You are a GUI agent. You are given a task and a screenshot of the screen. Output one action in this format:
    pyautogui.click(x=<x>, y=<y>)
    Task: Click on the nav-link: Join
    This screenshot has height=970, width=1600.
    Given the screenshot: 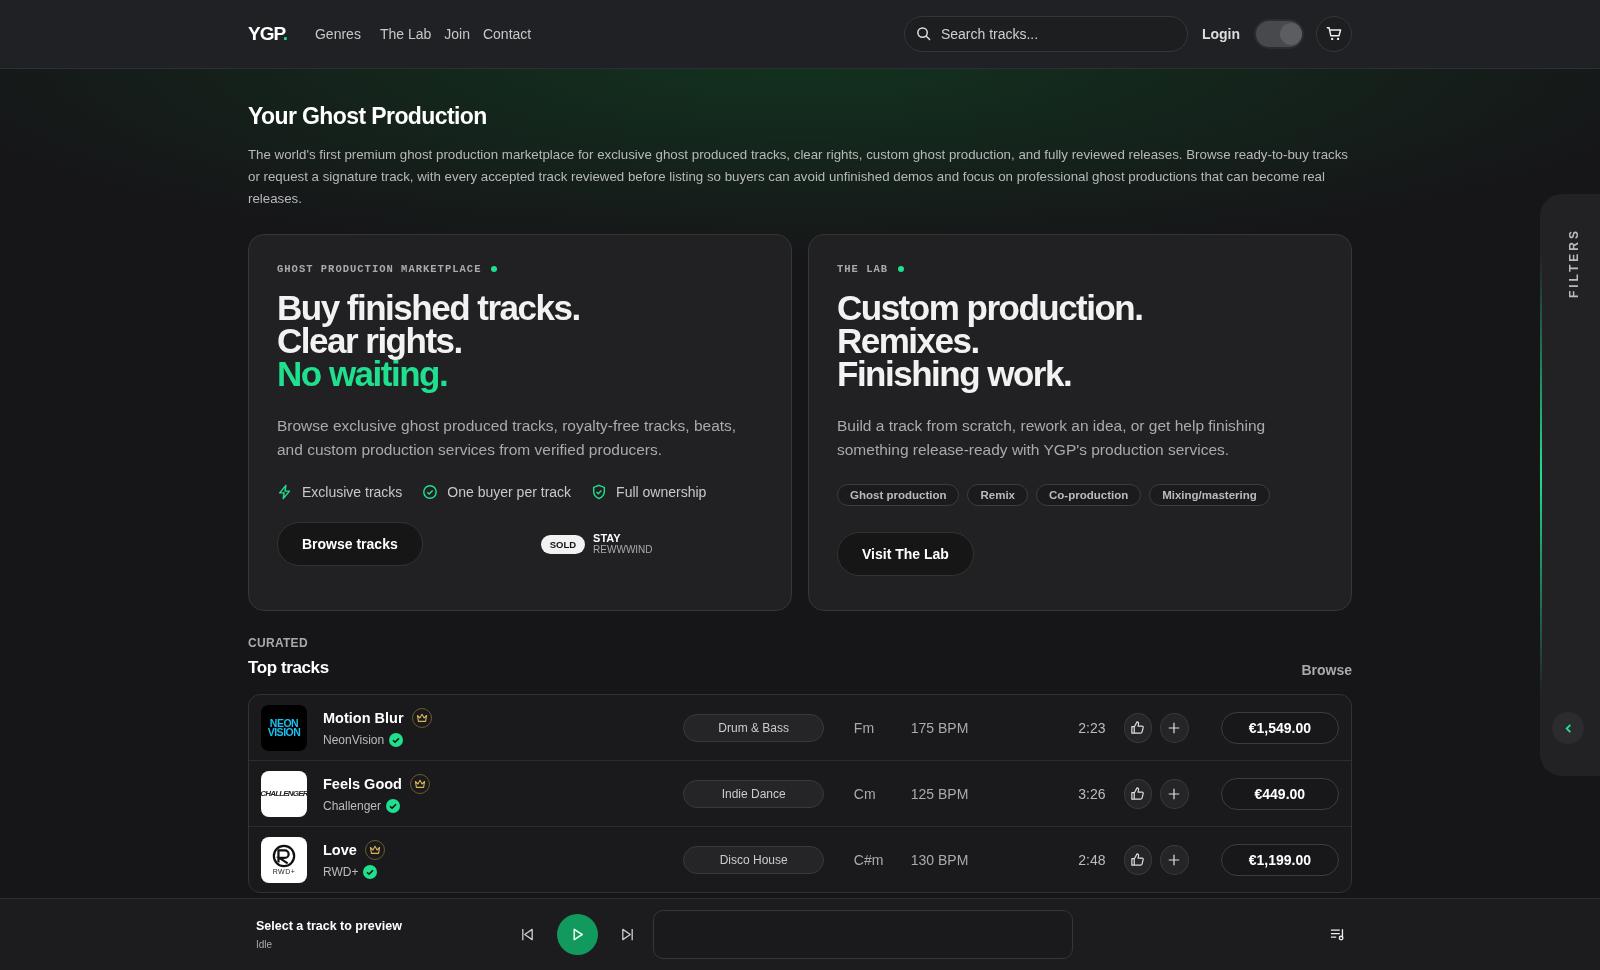 What is the action you would take?
    pyautogui.click(x=457, y=34)
    